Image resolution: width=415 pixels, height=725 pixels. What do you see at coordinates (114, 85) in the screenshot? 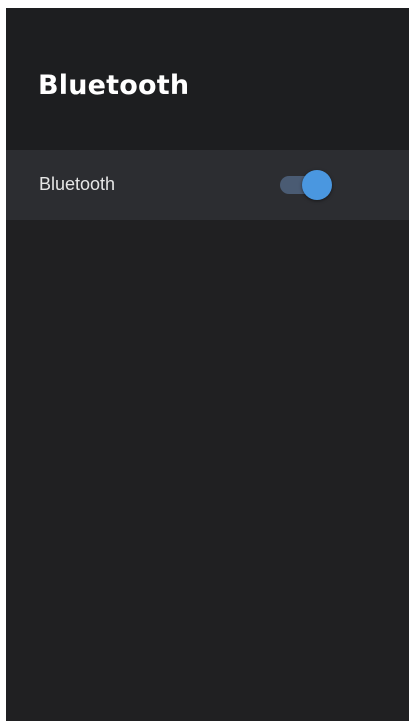
I see `page-title: Bluetooth` at bounding box center [114, 85].